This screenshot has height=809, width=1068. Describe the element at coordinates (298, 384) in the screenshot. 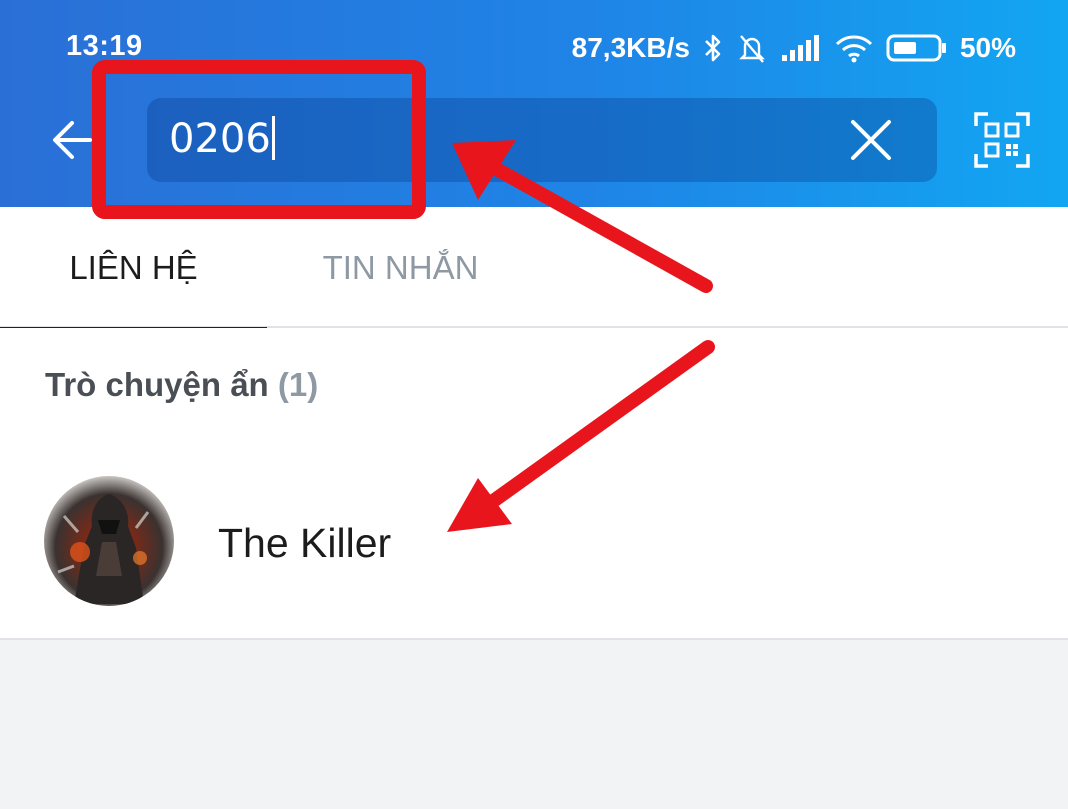

I see `section-count: (1)` at that location.